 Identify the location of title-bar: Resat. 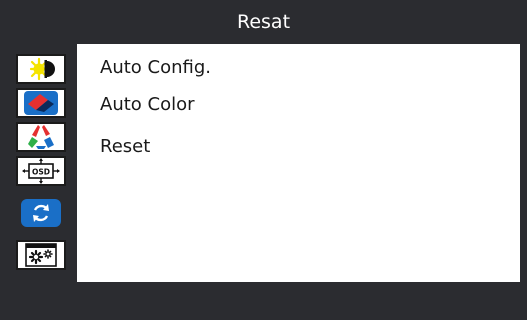
(263, 22).